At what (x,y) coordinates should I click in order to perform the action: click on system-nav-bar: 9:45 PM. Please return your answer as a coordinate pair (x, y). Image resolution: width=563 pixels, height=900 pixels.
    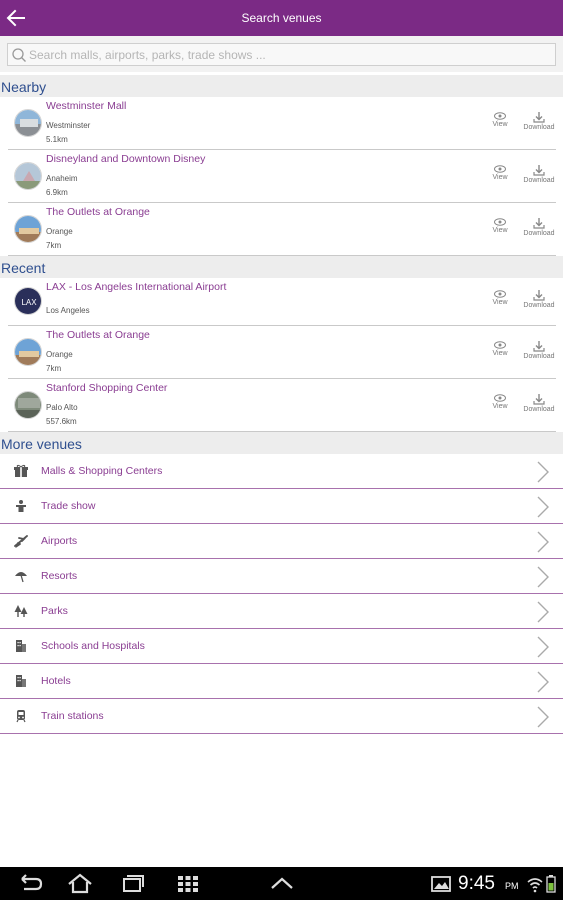
    Looking at the image, I should click on (281, 883).